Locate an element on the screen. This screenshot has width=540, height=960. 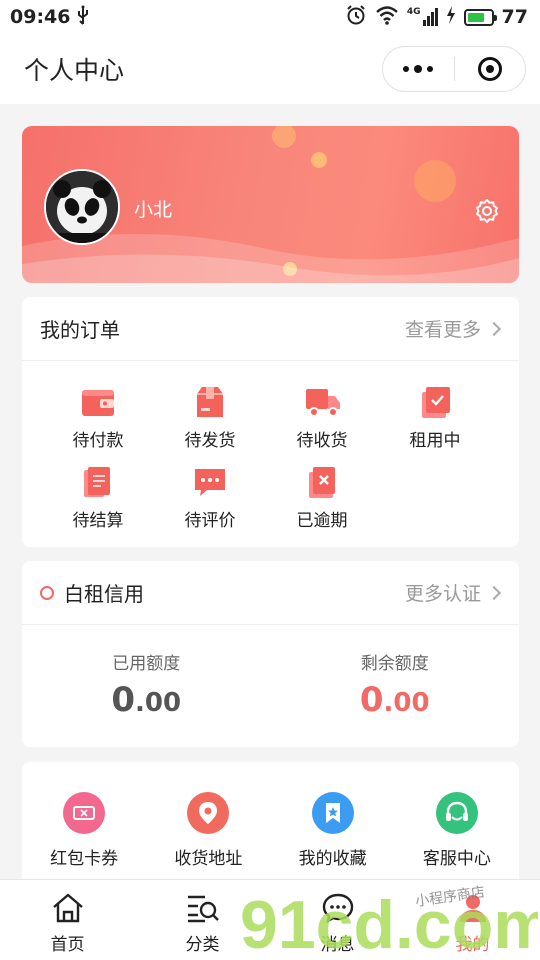
orders-title: 我的订单 is located at coordinates (80, 330).